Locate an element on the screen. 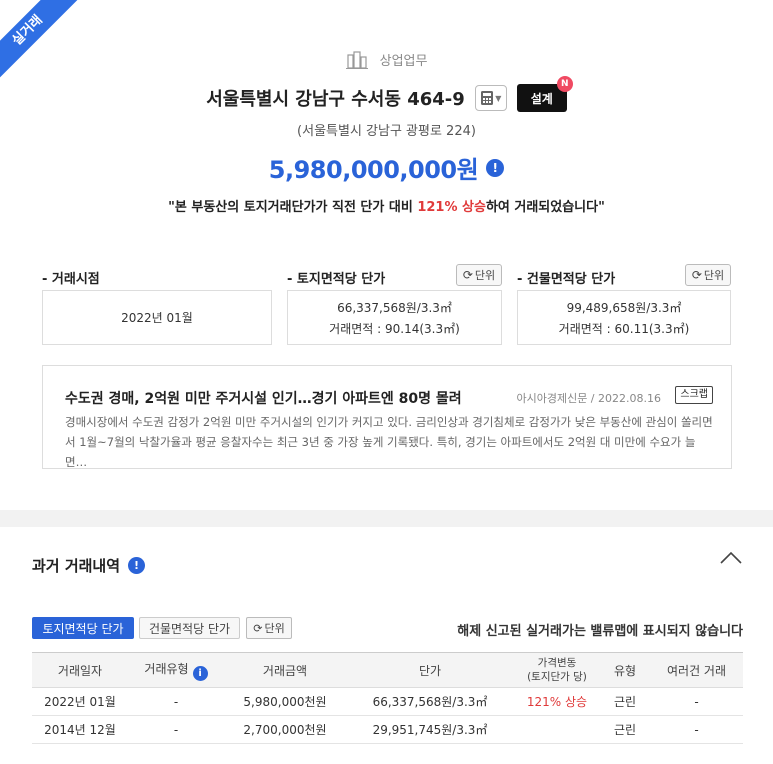 The image size is (773, 764). column-header: 단가 is located at coordinates (430, 670).